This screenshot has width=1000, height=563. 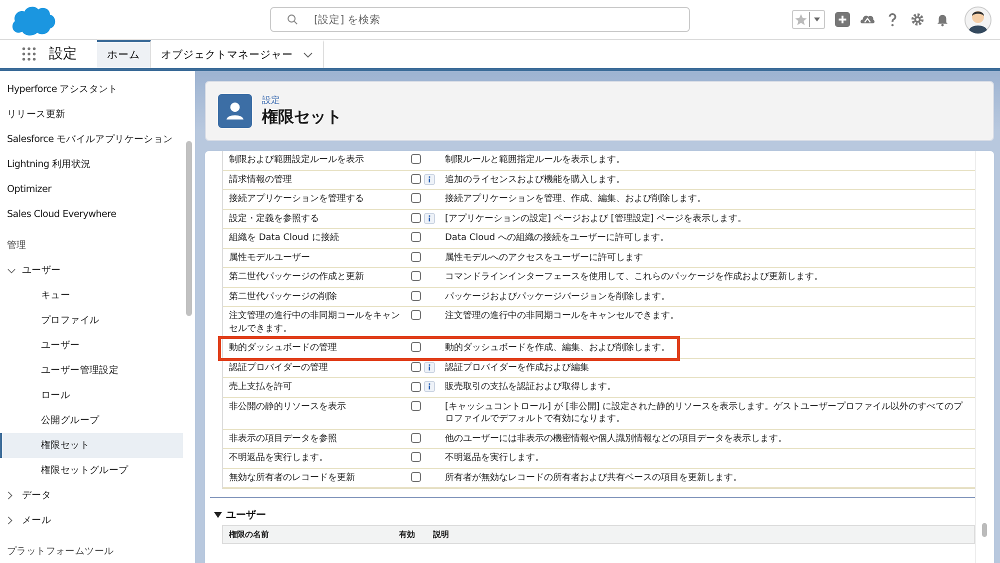 What do you see at coordinates (91, 445) in the screenshot?
I see `sidebar-item: 権限セット` at bounding box center [91, 445].